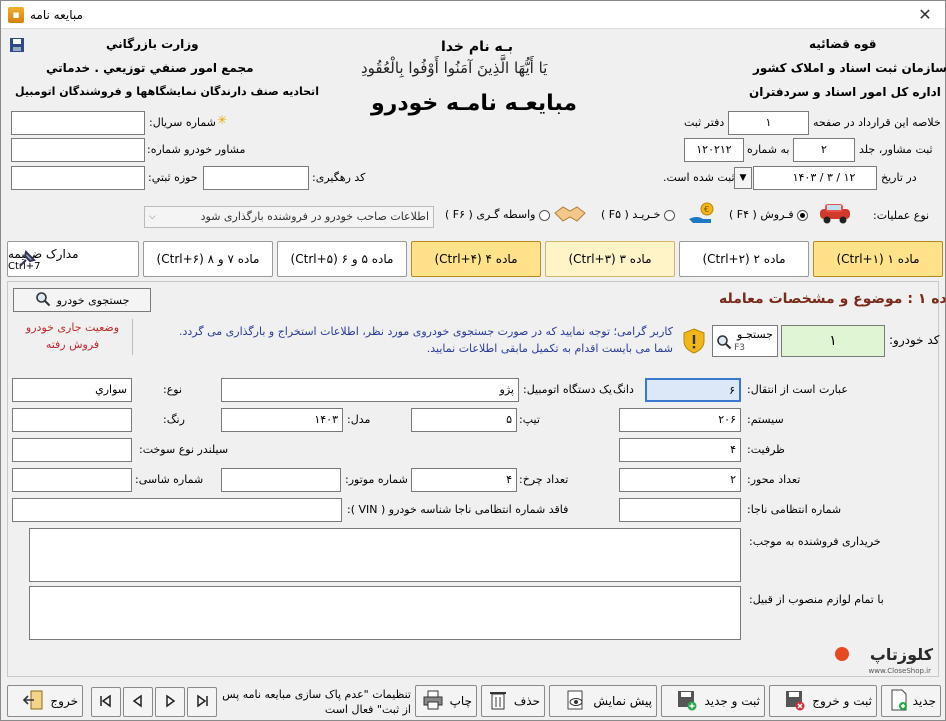 The image size is (946, 721). What do you see at coordinates (833, 341) in the screenshot?
I see `car-code-input: ۱` at bounding box center [833, 341].